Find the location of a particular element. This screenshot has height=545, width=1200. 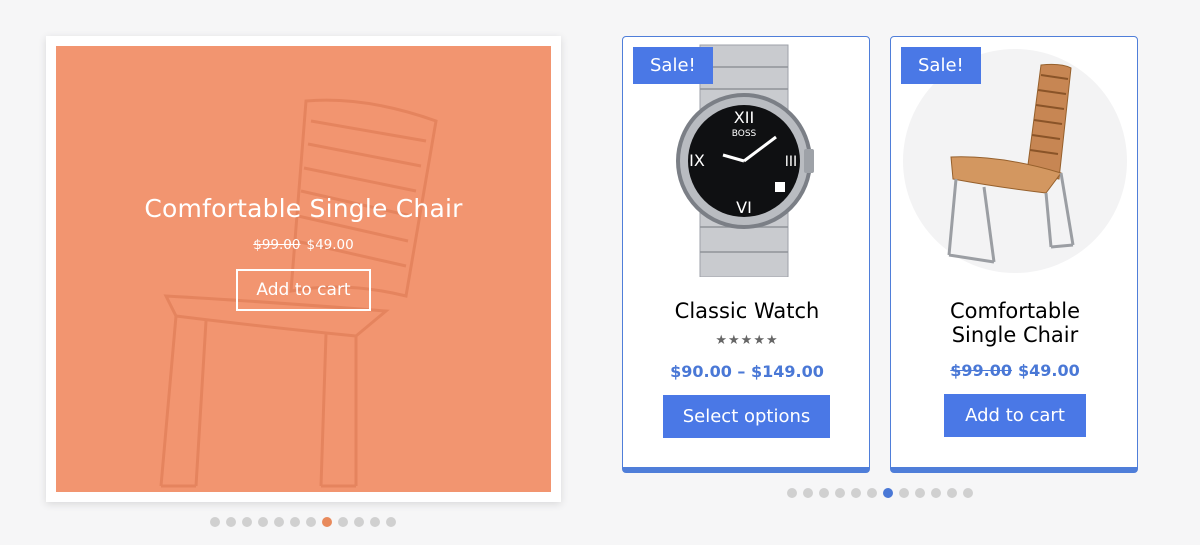

sale-price: $49.00 is located at coordinates (1049, 370).